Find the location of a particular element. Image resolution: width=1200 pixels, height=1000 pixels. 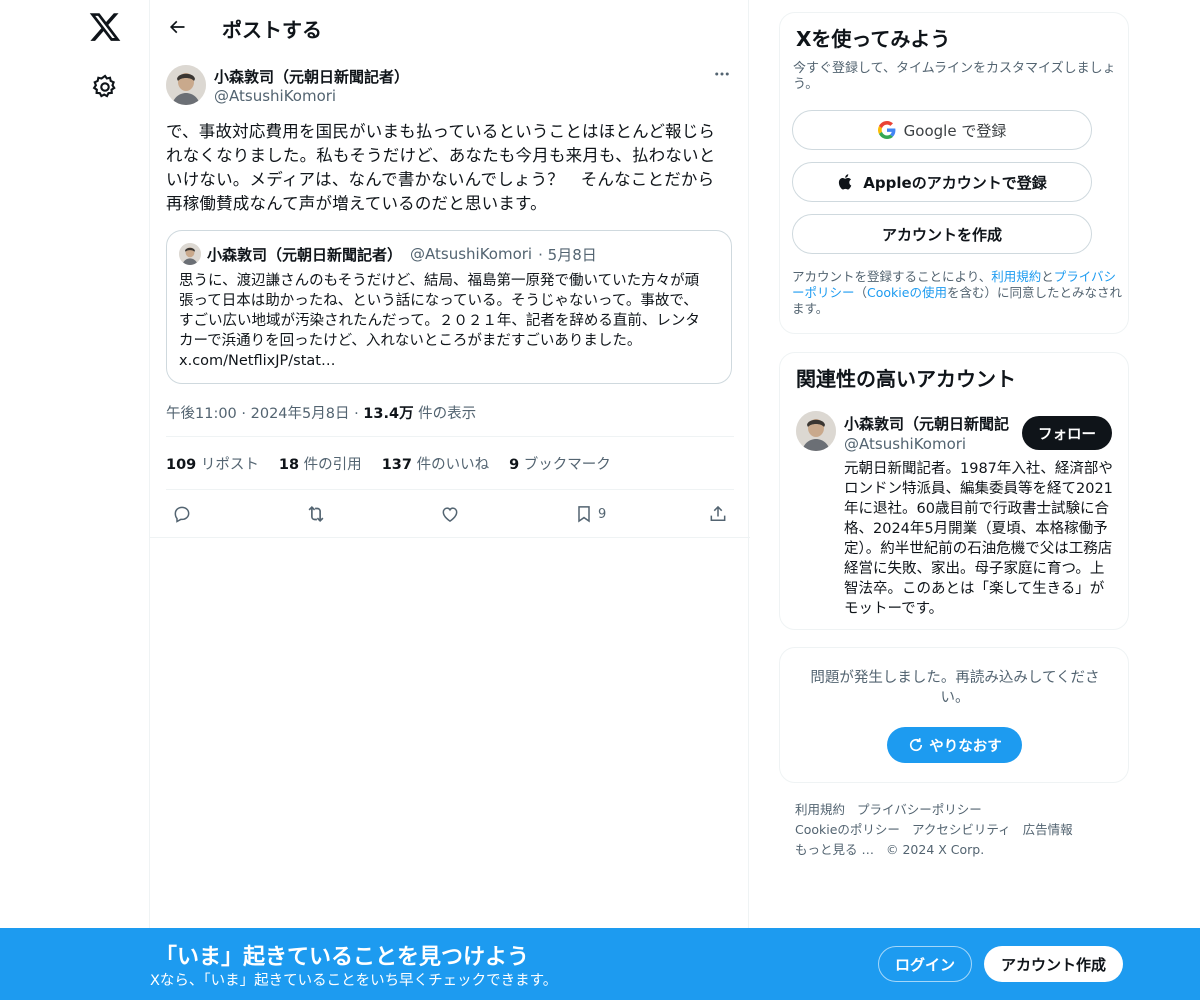

post-meta: 午後11:00 · 2024年5月8日 · 13.4万 件の表示 is located at coordinates (450, 413).